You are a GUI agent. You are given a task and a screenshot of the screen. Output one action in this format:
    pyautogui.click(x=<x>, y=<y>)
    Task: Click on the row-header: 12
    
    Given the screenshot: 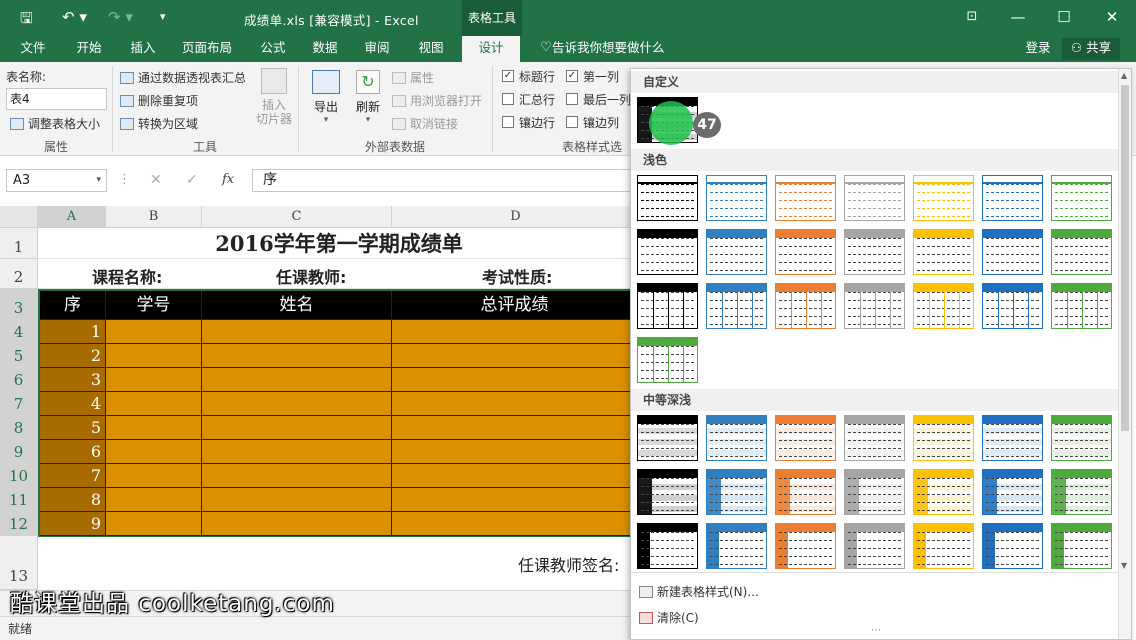 What is the action you would take?
    pyautogui.click(x=19, y=524)
    